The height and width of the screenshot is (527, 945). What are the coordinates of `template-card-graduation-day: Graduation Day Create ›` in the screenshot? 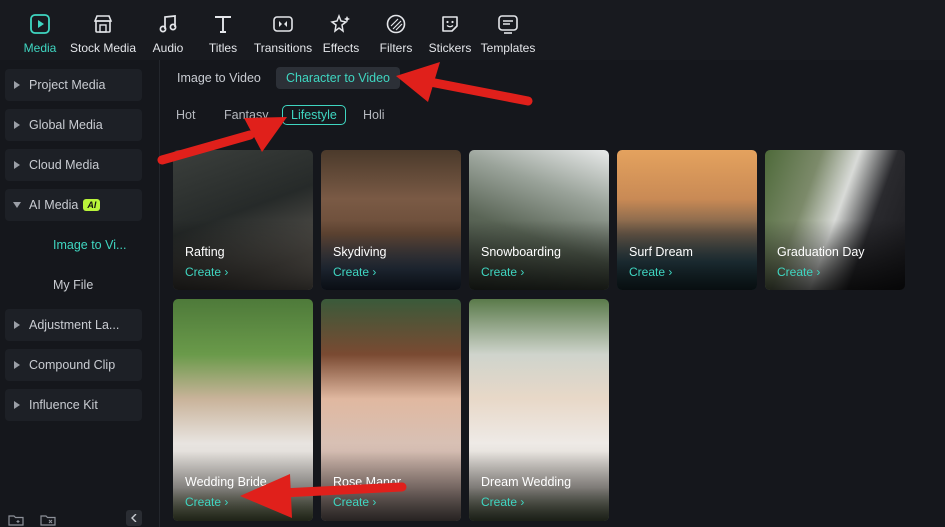 It's located at (835, 220).